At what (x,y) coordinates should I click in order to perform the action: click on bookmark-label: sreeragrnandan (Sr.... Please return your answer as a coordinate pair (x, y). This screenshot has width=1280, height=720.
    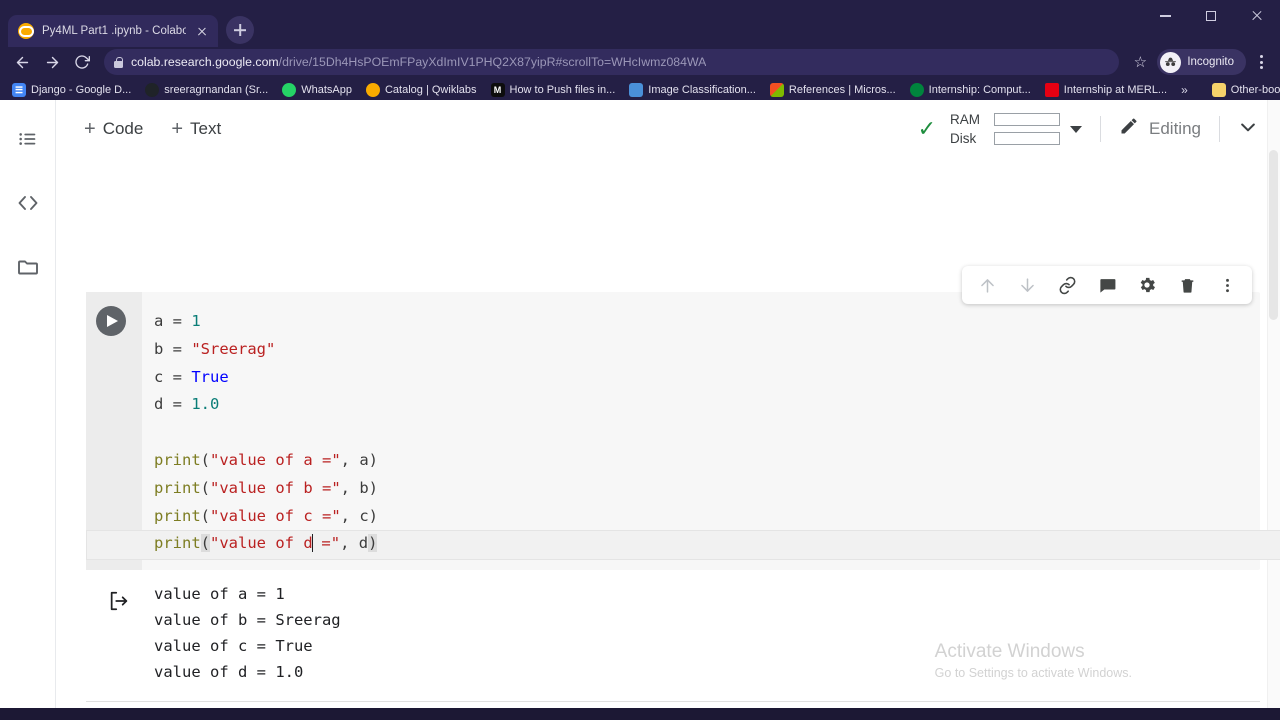
    Looking at the image, I should click on (216, 90).